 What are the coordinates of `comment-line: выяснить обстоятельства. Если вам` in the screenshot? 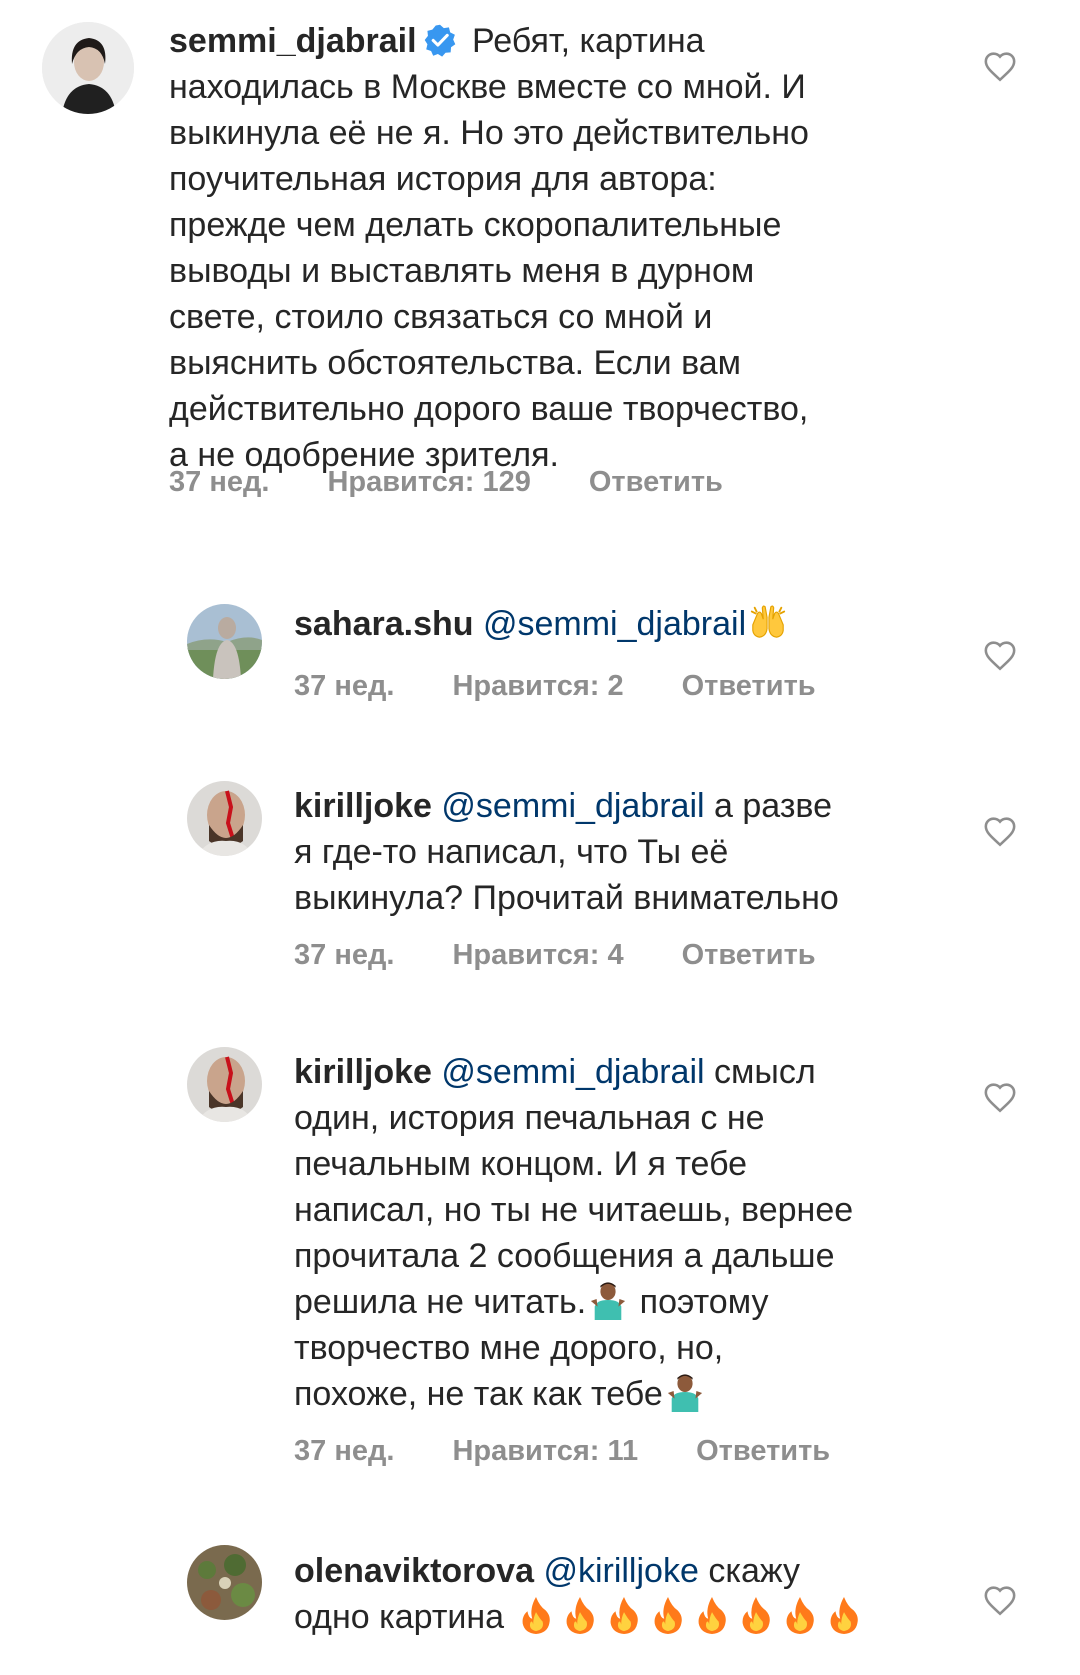 It's located at (455, 363).